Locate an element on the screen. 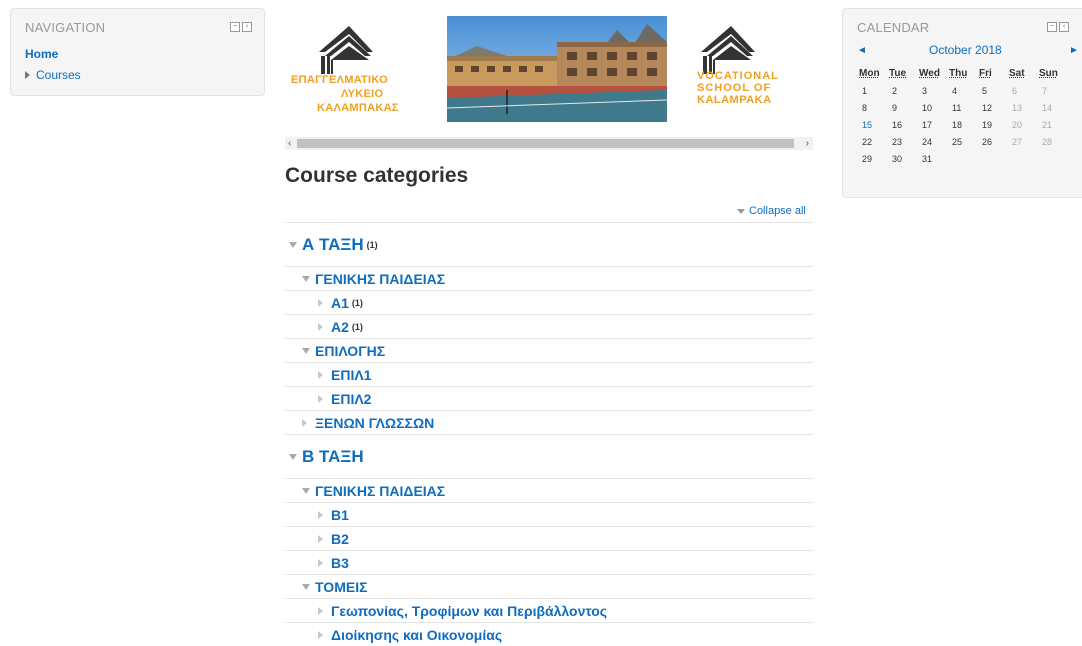  category-link: ΞΕΝΩΝ ΓΛΩΣΣΩΝ is located at coordinates (374, 423).